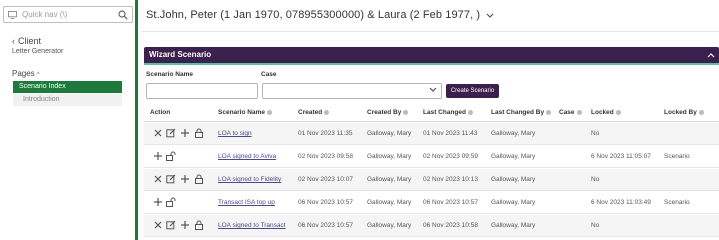  Describe the element at coordinates (180, 54) in the screenshot. I see `panel-title: Wizard Scenario` at that location.